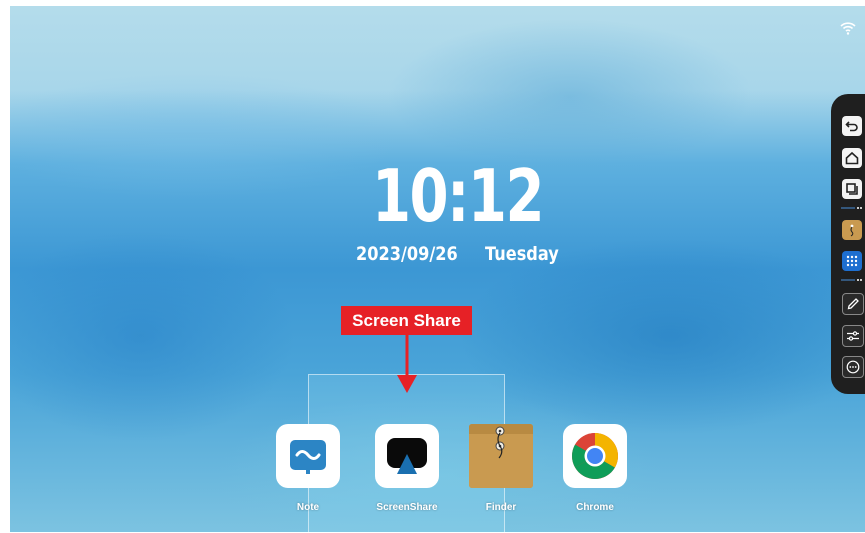 This screenshot has width=865, height=533. I want to click on clock-date: 2023/09/26, so click(407, 254).